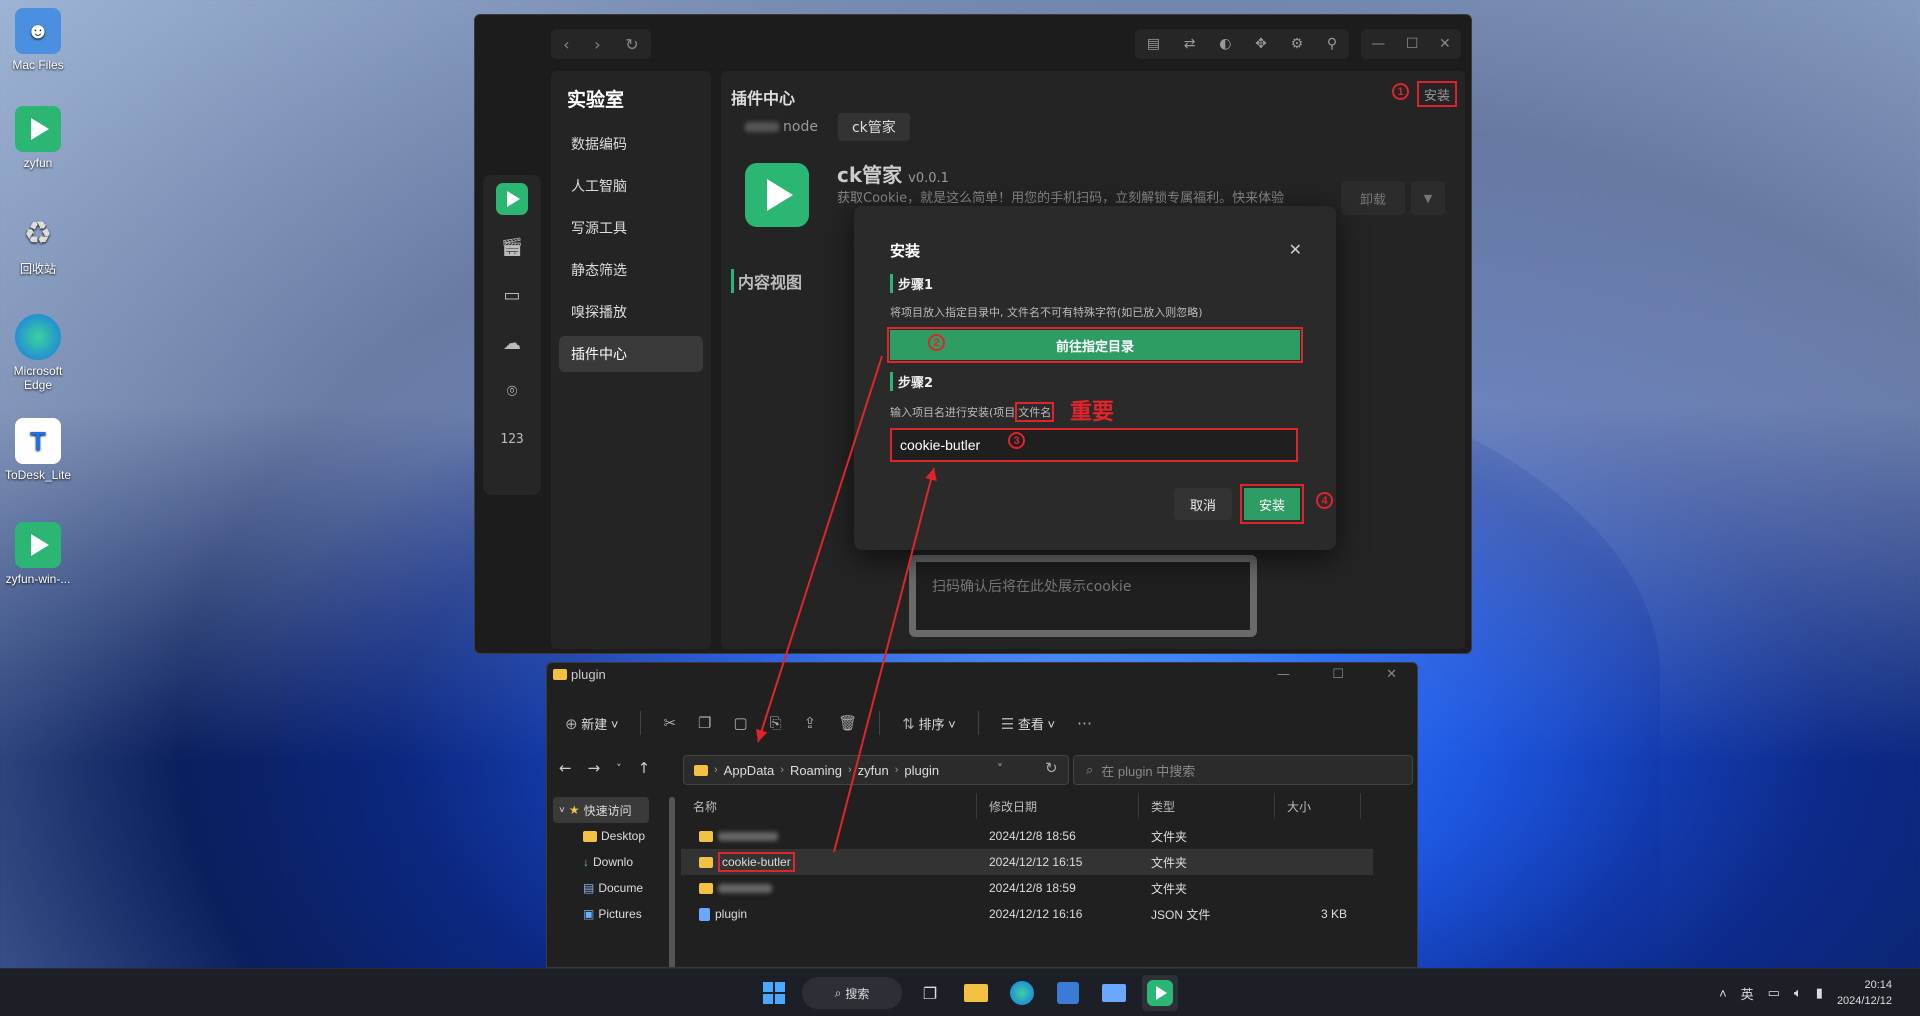 The image size is (1920, 1016). What do you see at coordinates (1207, 806) in the screenshot?
I see `column-type: 类型` at bounding box center [1207, 806].